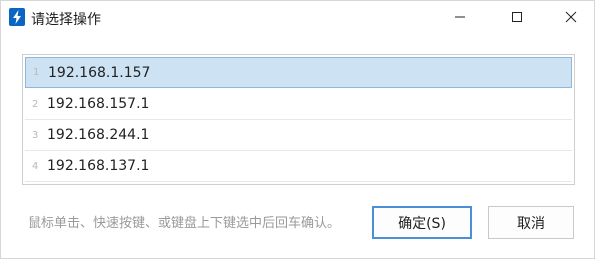 The image size is (595, 259). I want to click on maximize-icon, so click(517, 17).